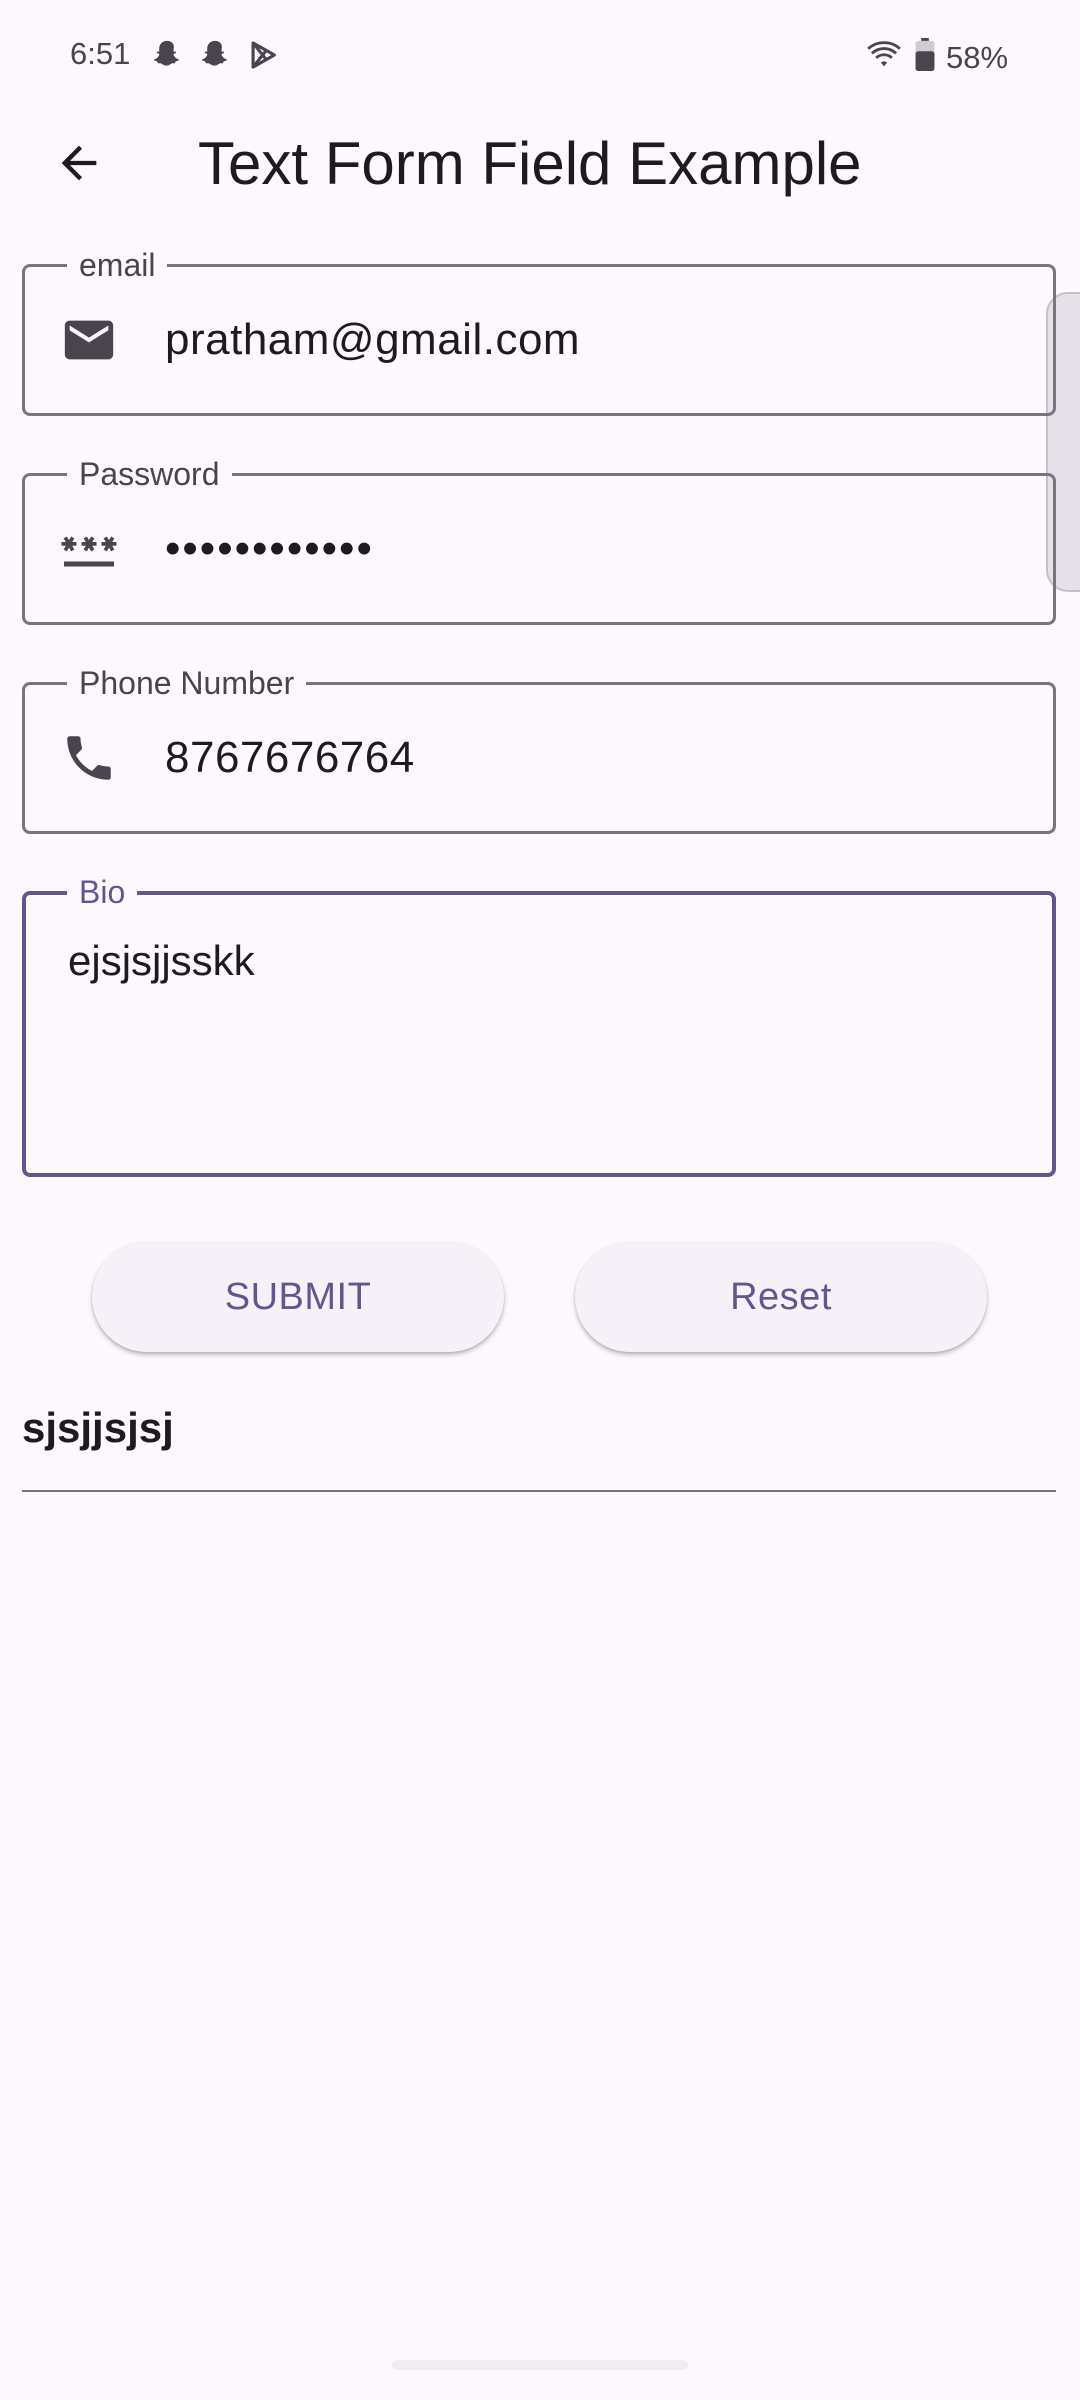 This screenshot has width=1080, height=2400. What do you see at coordinates (263, 55) in the screenshot?
I see `play-store-icon` at bounding box center [263, 55].